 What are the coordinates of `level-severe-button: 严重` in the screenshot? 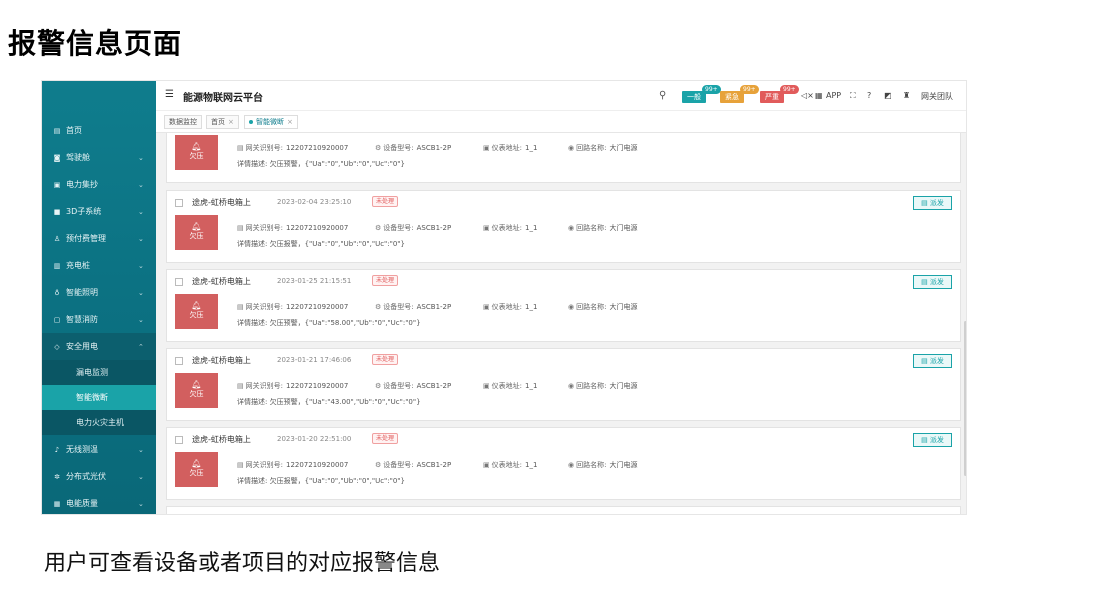 It's located at (772, 97).